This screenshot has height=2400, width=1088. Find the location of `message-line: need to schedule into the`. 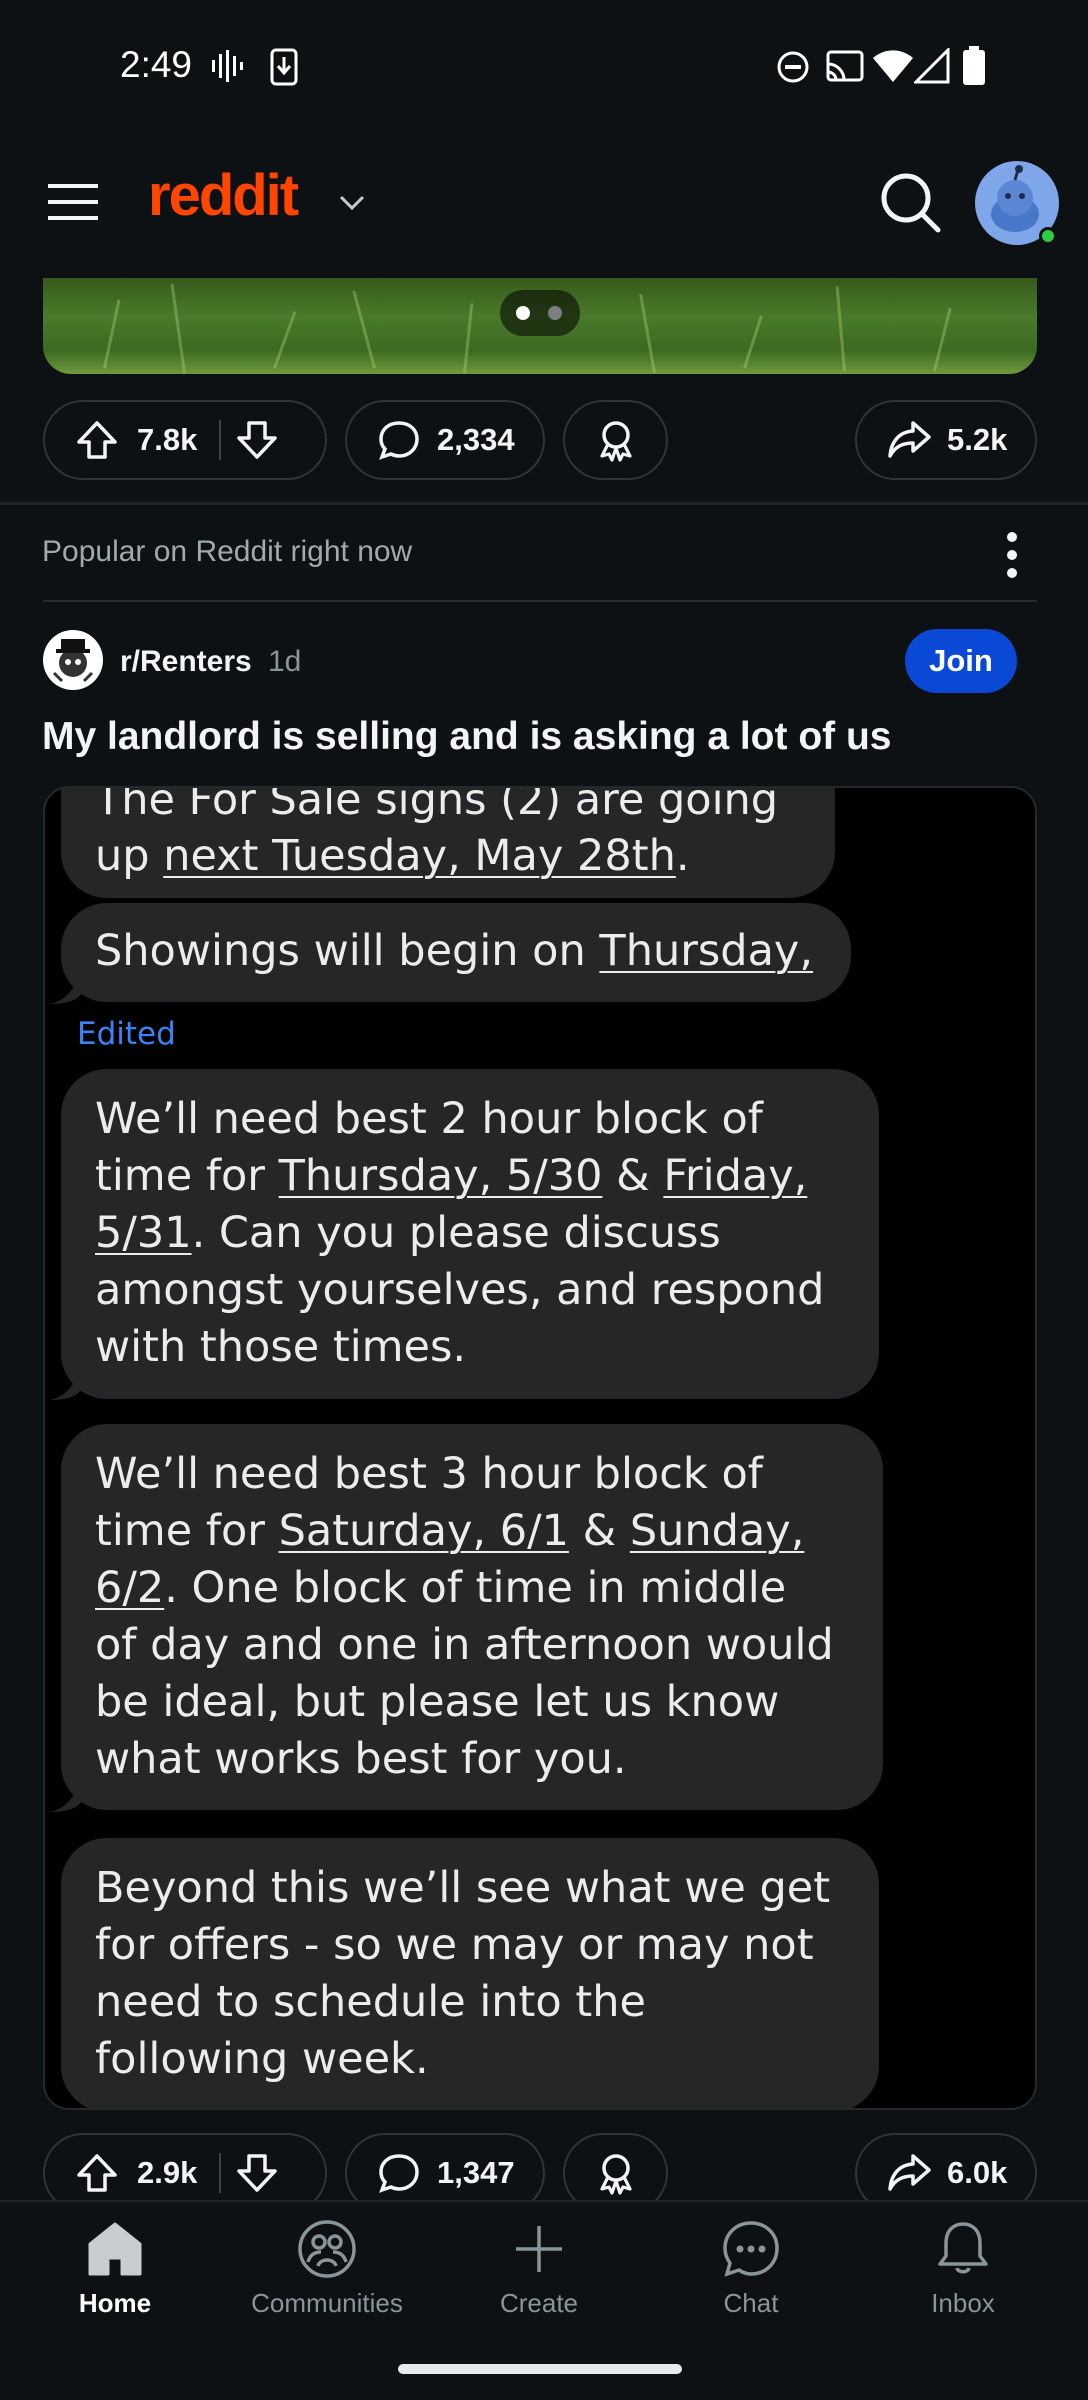

message-line: need to schedule into the is located at coordinates (370, 2002).